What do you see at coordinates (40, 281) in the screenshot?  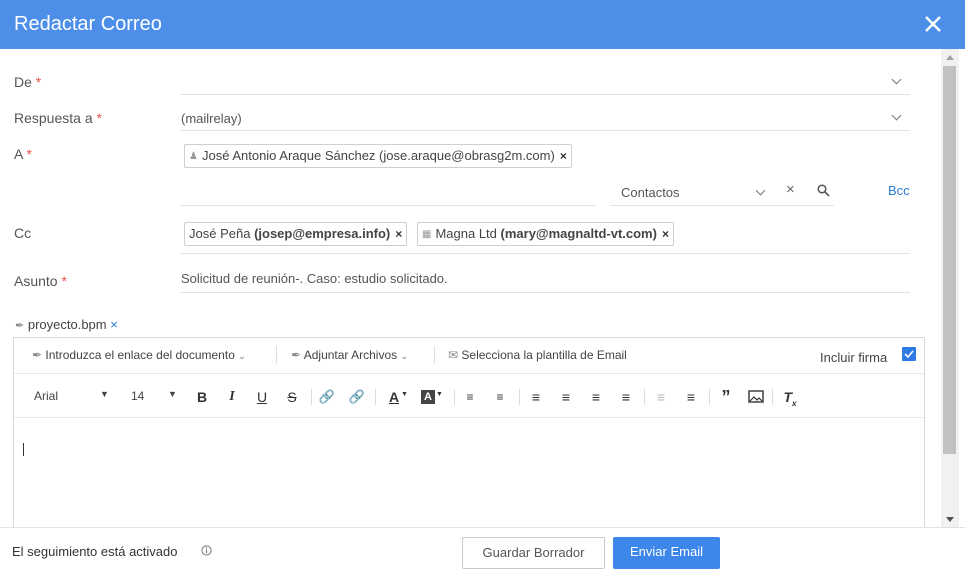 I see `subject-label: Asunto *` at bounding box center [40, 281].